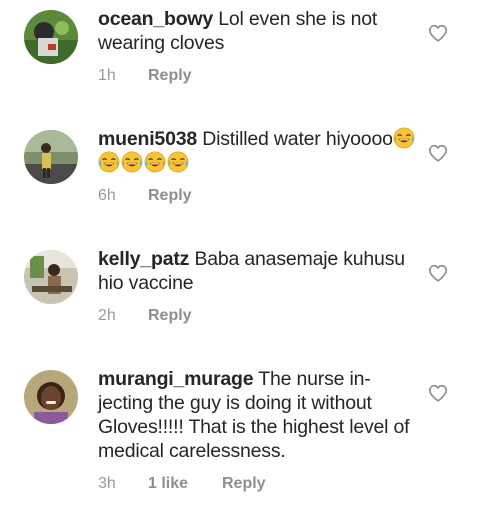 Image resolution: width=480 pixels, height=510 pixels. I want to click on comment-username: ocean_bowy, so click(155, 19).